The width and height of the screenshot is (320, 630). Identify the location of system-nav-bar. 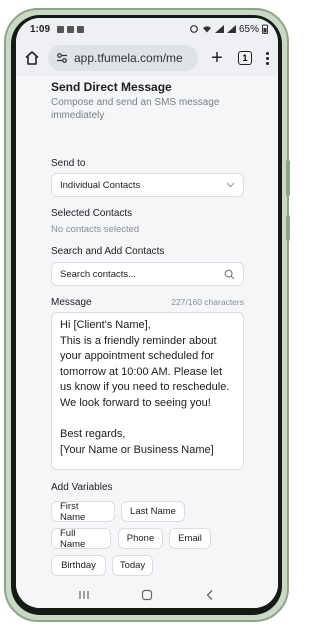
(147, 595).